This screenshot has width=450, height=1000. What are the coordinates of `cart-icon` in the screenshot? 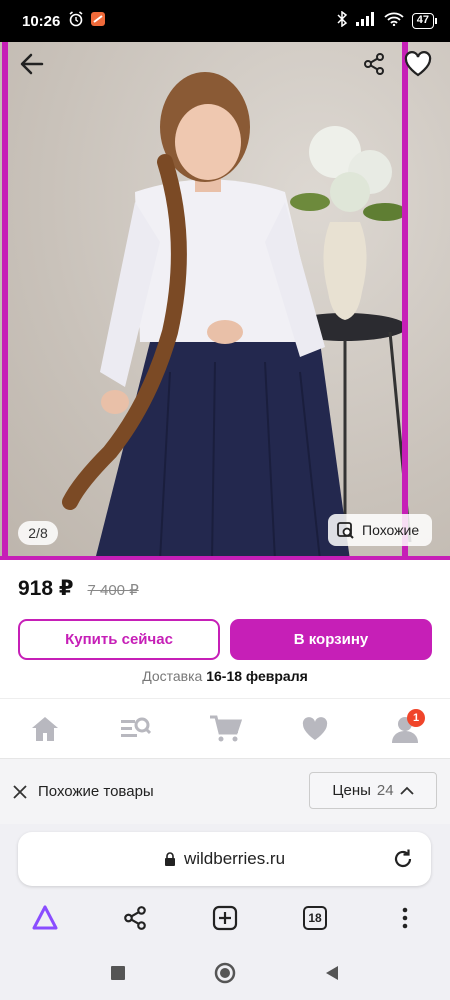 It's located at (226, 728).